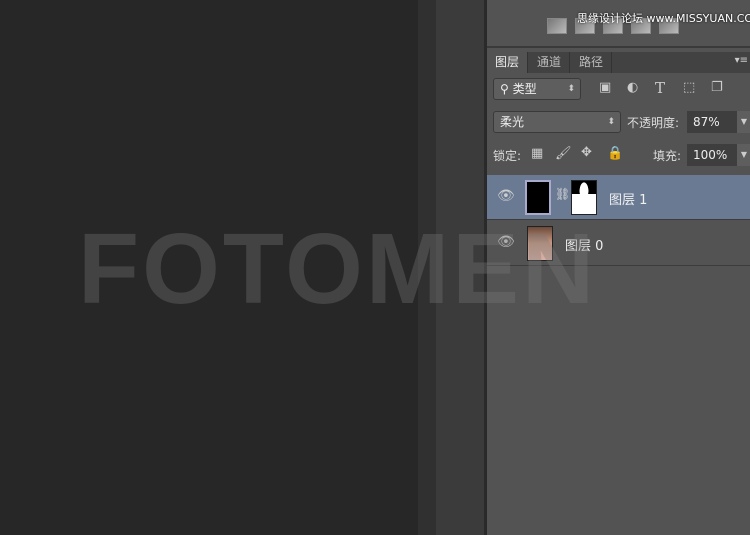  I want to click on site-watermark: 思缘设计论坛 www.MISSYUAN.COM, so click(663, 18).